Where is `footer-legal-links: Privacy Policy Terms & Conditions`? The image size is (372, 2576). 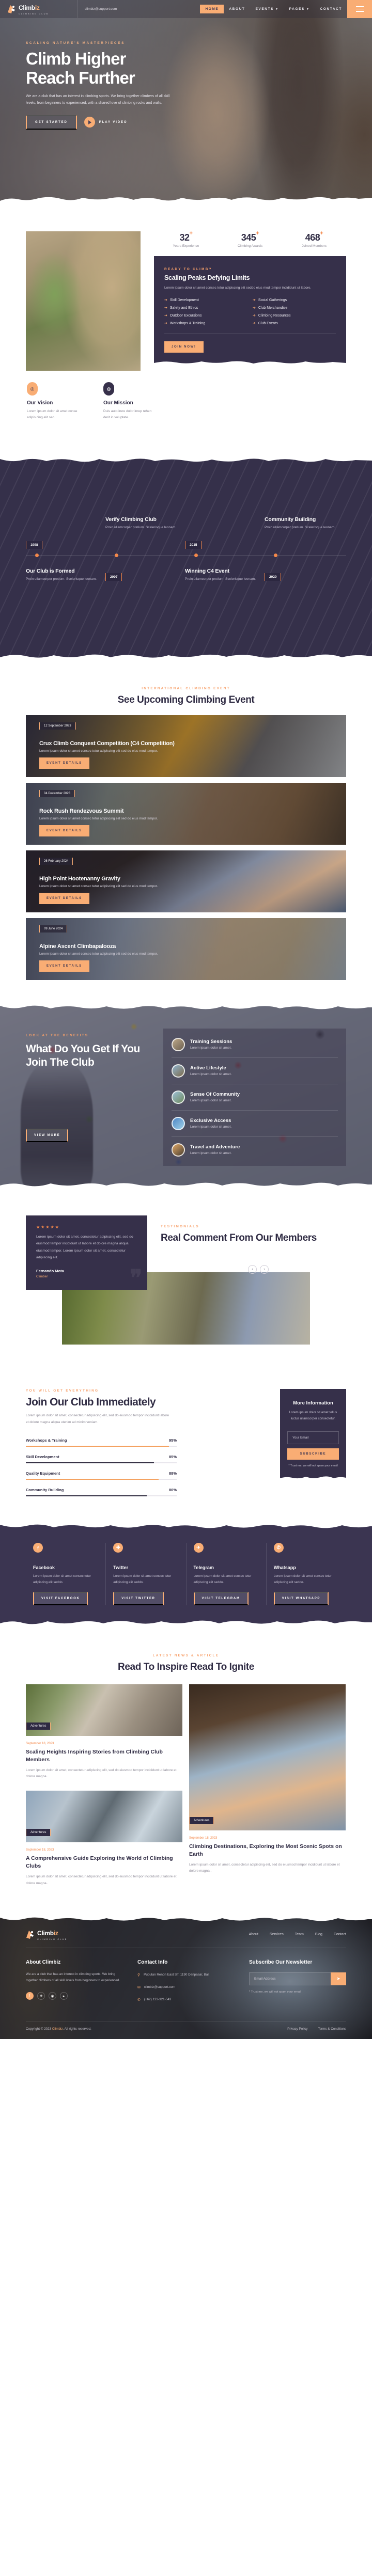
footer-legal-links: Privacy Policy Terms & Conditions is located at coordinates (317, 2029).